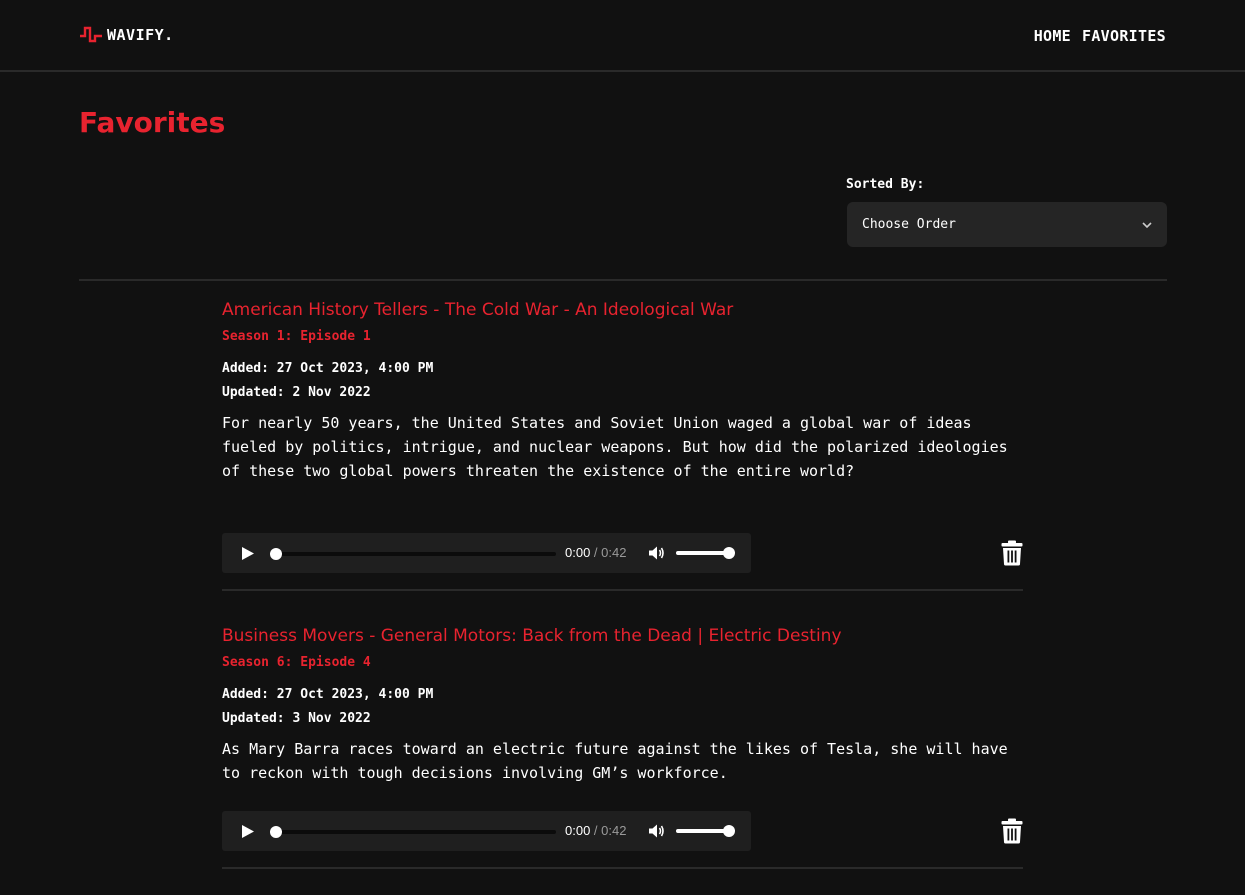 Image resolution: width=1245 pixels, height=895 pixels. Describe the element at coordinates (152, 122) in the screenshot. I see `page-title: Favorites` at that location.